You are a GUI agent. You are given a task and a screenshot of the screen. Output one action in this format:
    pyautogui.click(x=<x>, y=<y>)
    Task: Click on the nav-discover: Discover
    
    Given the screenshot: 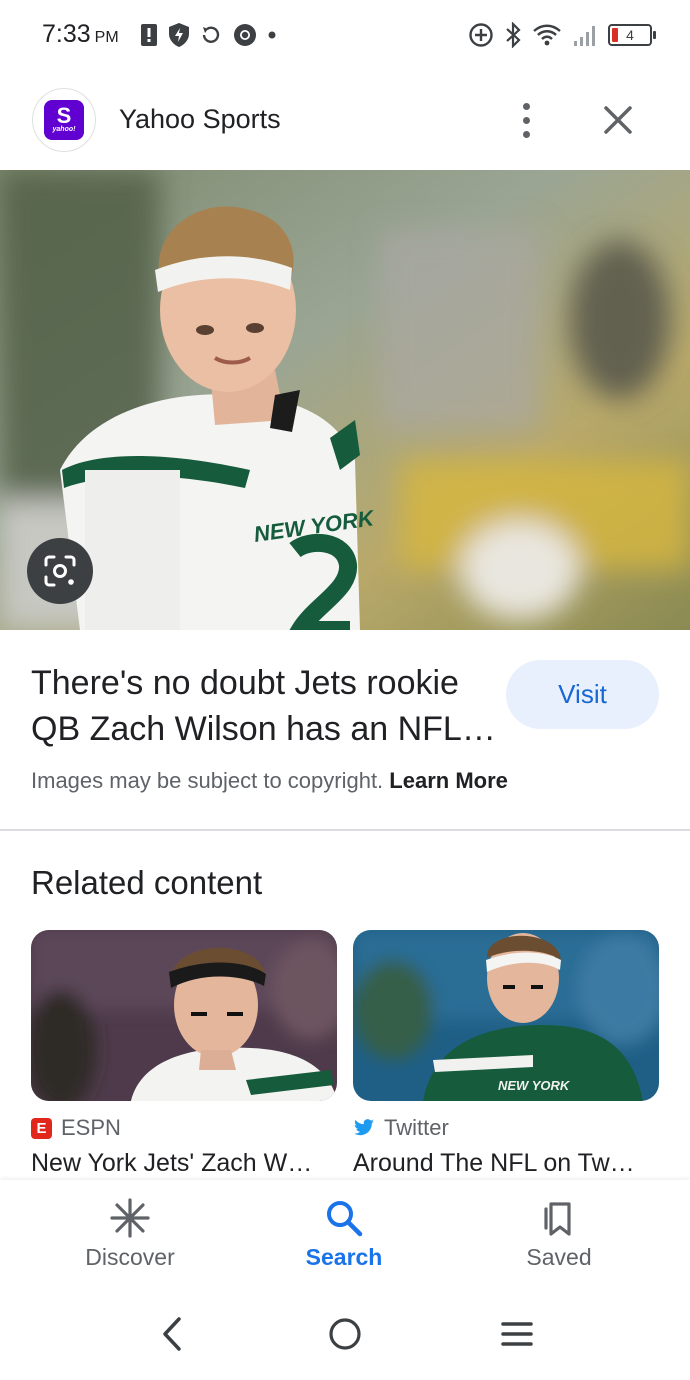 What is the action you would take?
    pyautogui.click(x=130, y=1234)
    